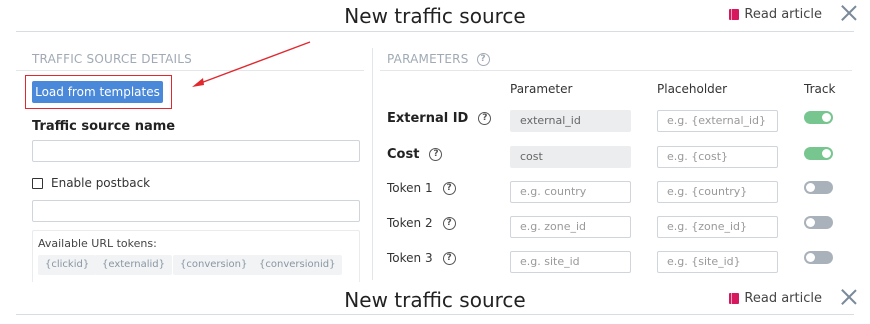 This screenshot has width=870, height=324. Describe the element at coordinates (101, 183) in the screenshot. I see `enable-postback-label: Enable postback` at that location.